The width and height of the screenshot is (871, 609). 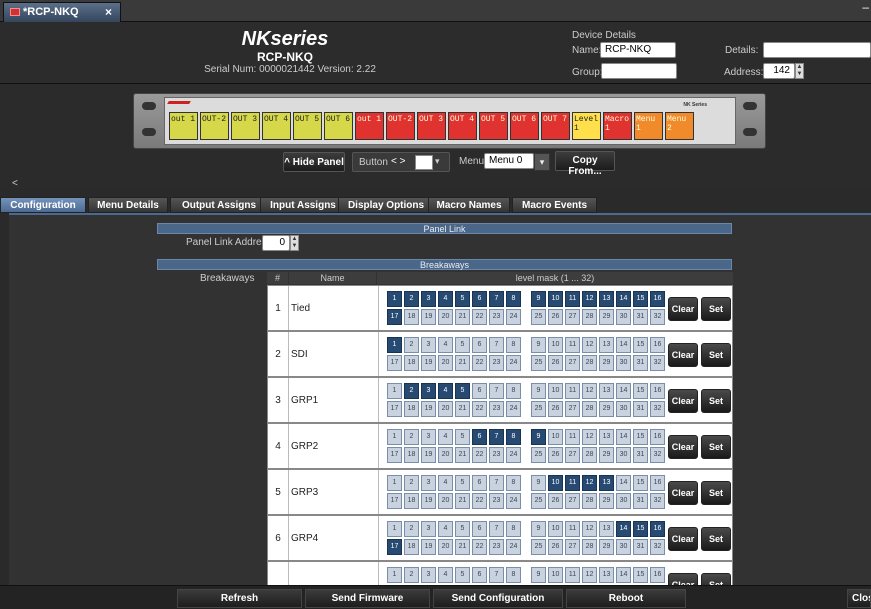 What do you see at coordinates (214, 126) in the screenshot?
I see `panel-key: OUT-2` at bounding box center [214, 126].